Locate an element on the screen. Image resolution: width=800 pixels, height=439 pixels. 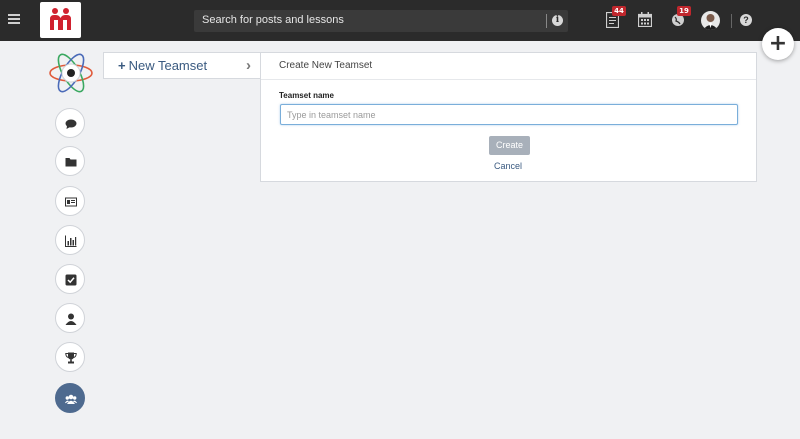
folder-icon is located at coordinates (71, 162).